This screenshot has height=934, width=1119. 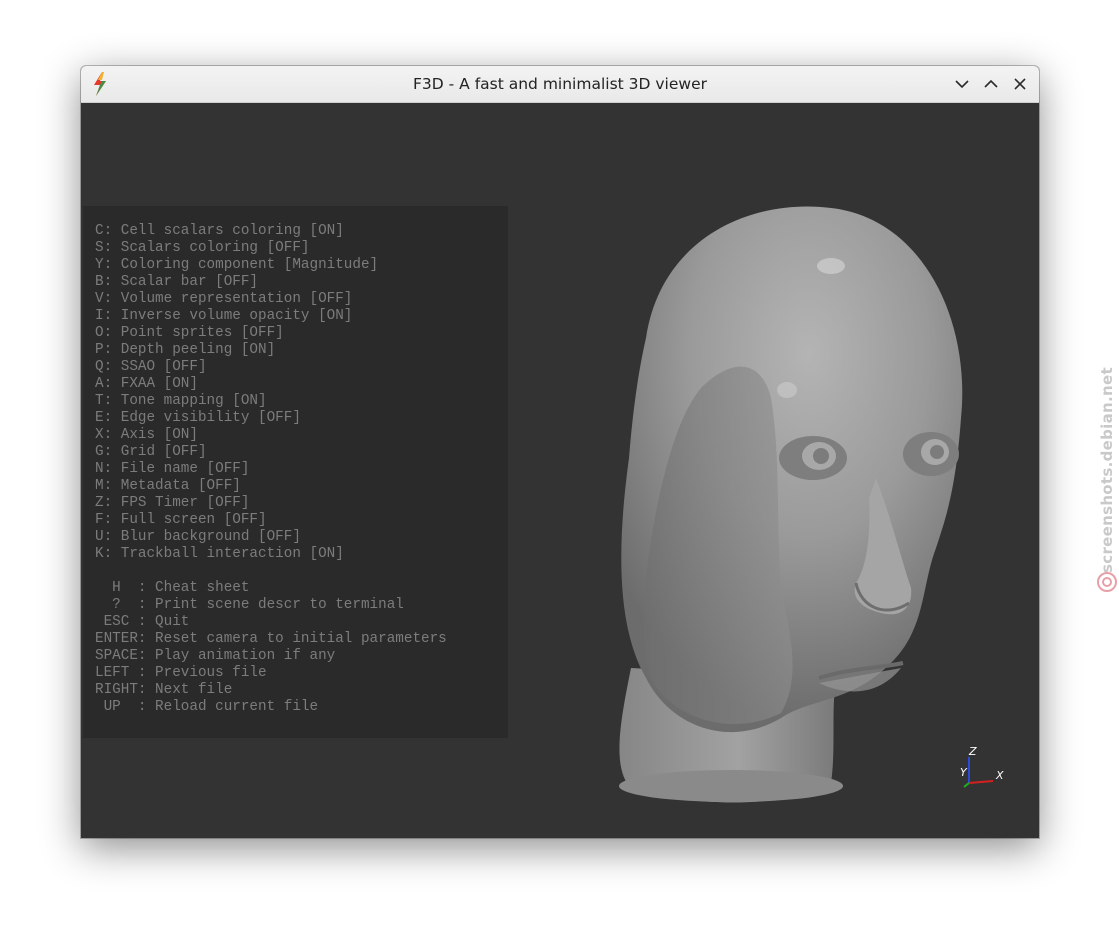 I want to click on cheat-sheet-option-line: M: Metadata [OFF], so click(x=168, y=486).